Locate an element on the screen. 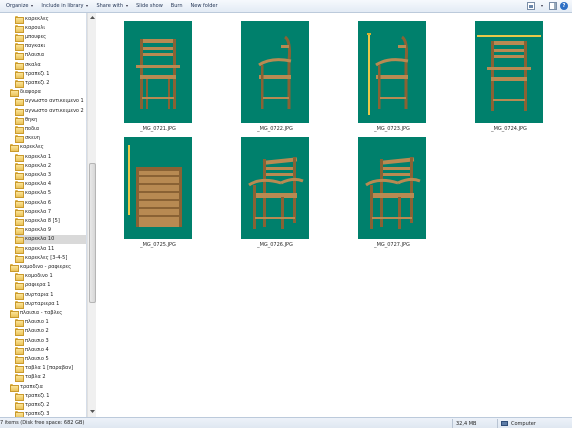  nav-folder-item: καρεκλα 8 [5] is located at coordinates (37, 221).